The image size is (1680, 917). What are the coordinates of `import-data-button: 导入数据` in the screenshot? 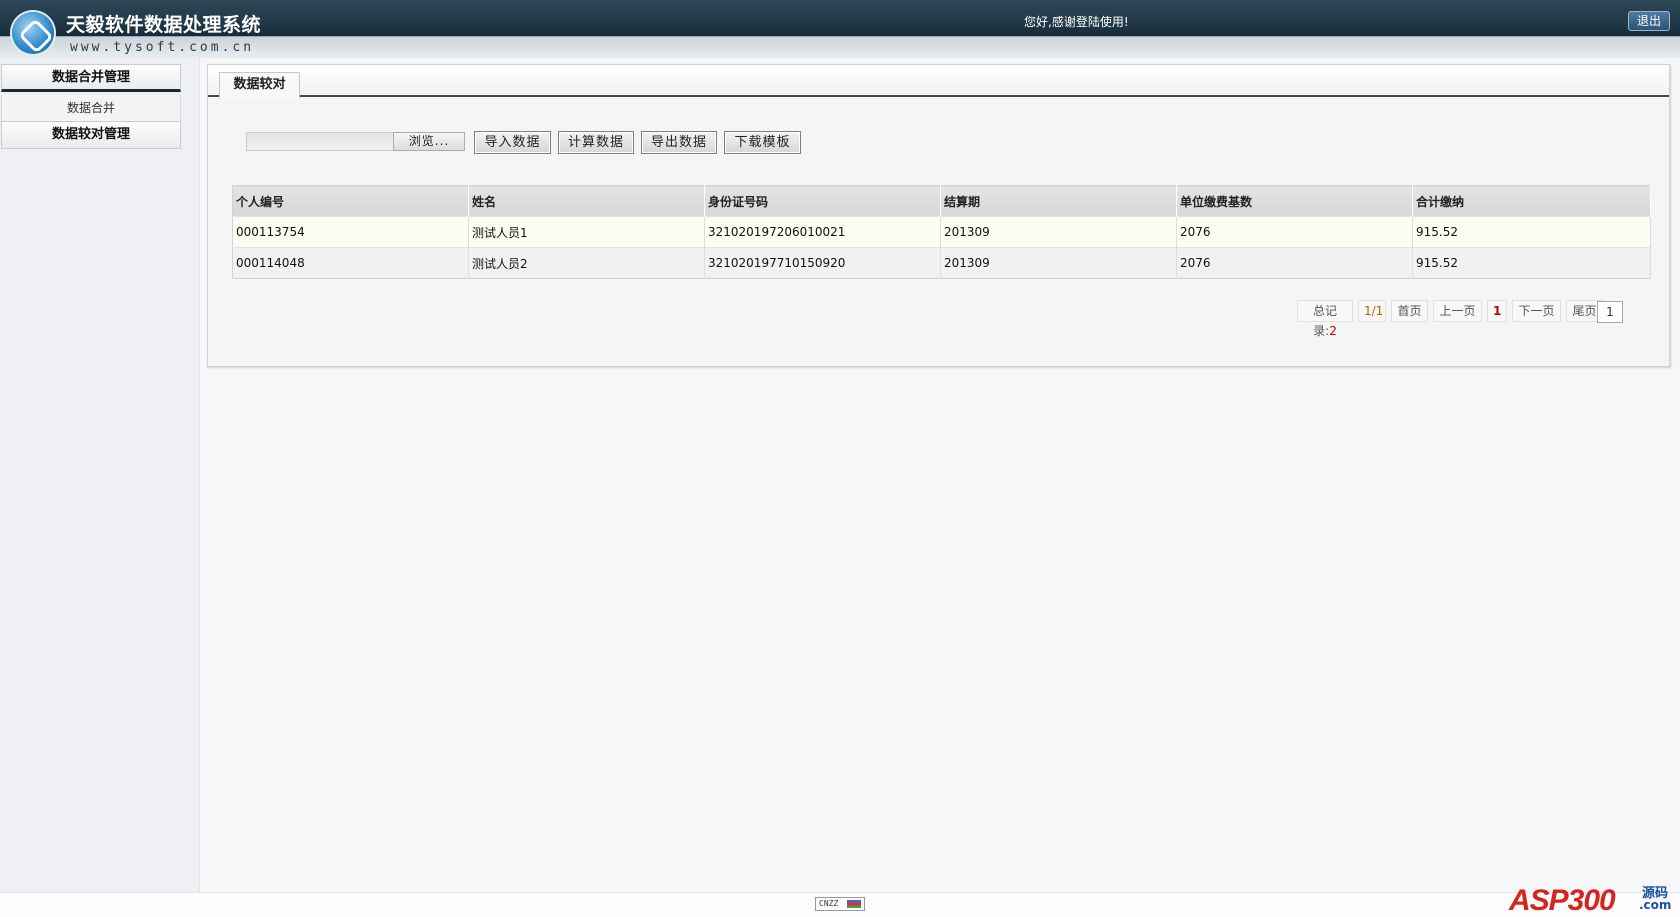 It's located at (512, 142).